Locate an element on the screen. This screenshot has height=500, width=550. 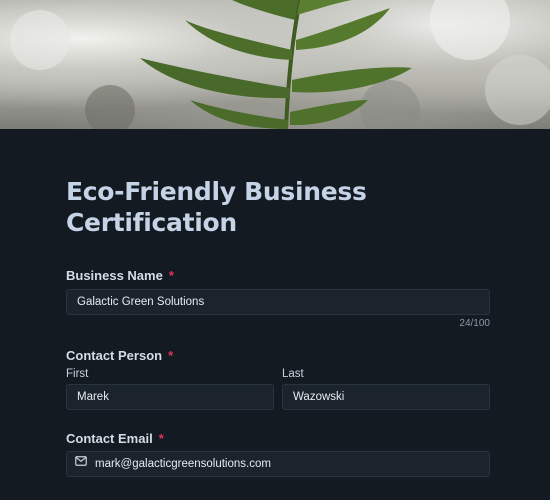
contact-email-label-text: Contact Email is located at coordinates (109, 438).